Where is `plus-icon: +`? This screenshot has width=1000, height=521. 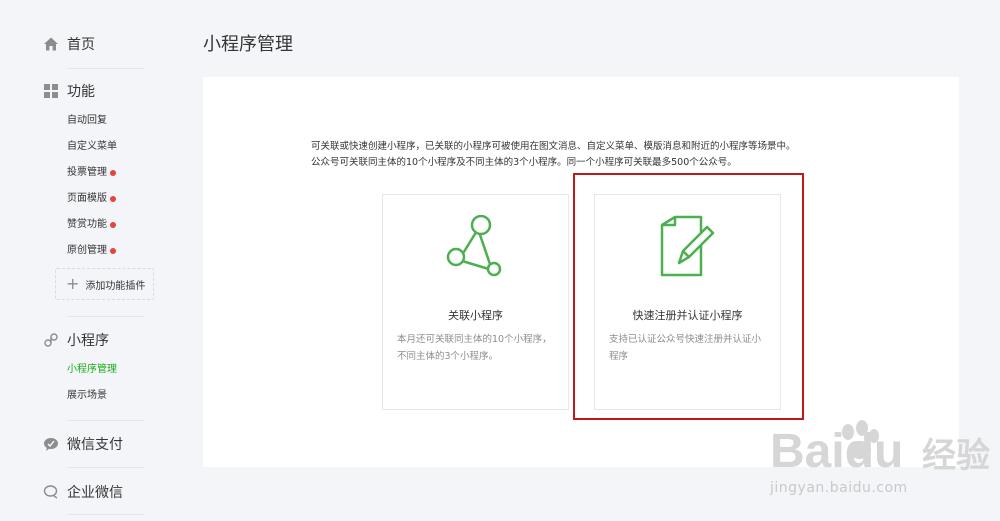 plus-icon: + is located at coordinates (73, 283).